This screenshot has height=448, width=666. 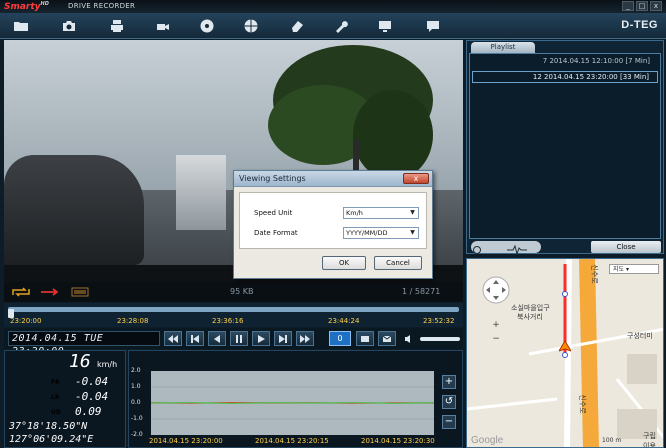 What do you see at coordinates (242, 291) in the screenshot?
I see `file-size: 95 KB` at bounding box center [242, 291].